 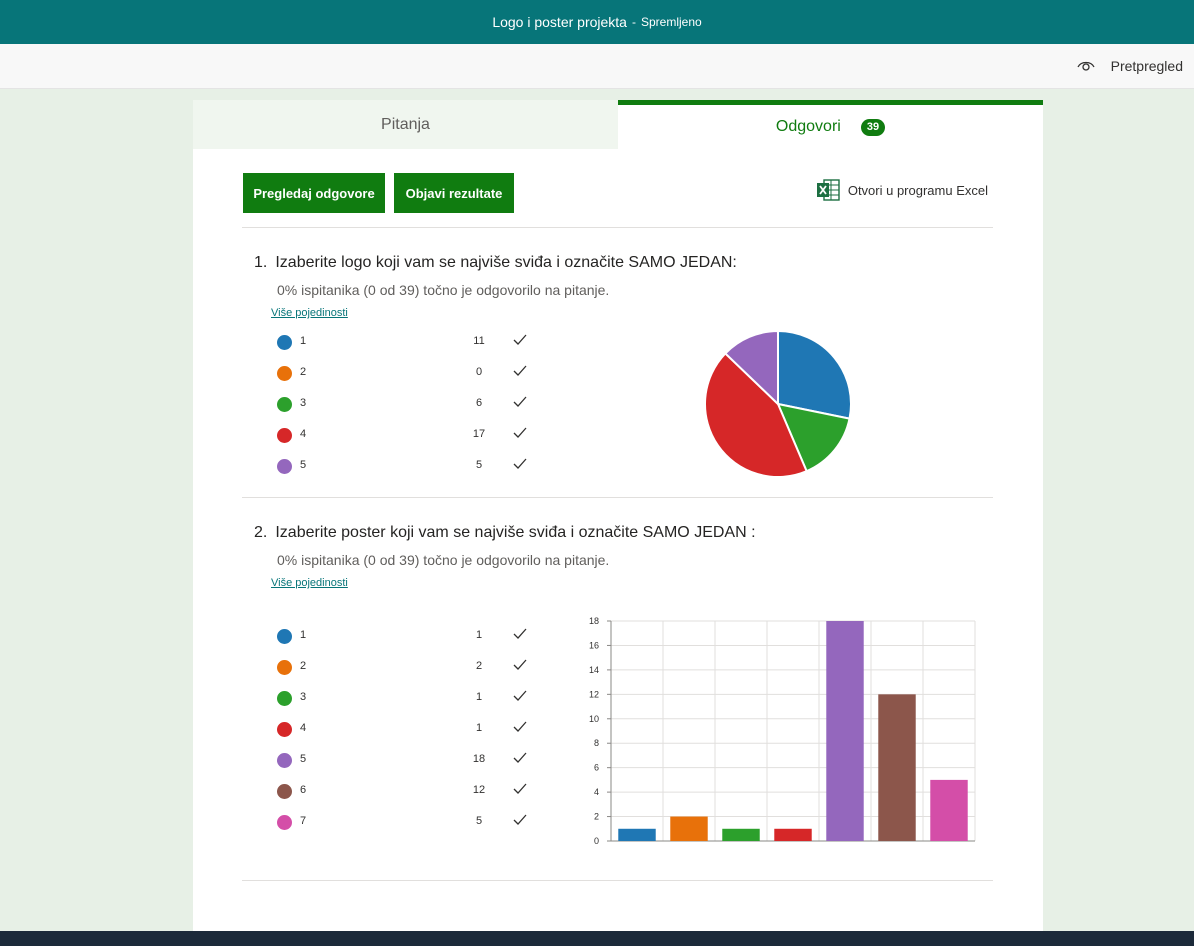 What do you see at coordinates (671, 22) in the screenshot?
I see `save-status: Spremljeno` at bounding box center [671, 22].